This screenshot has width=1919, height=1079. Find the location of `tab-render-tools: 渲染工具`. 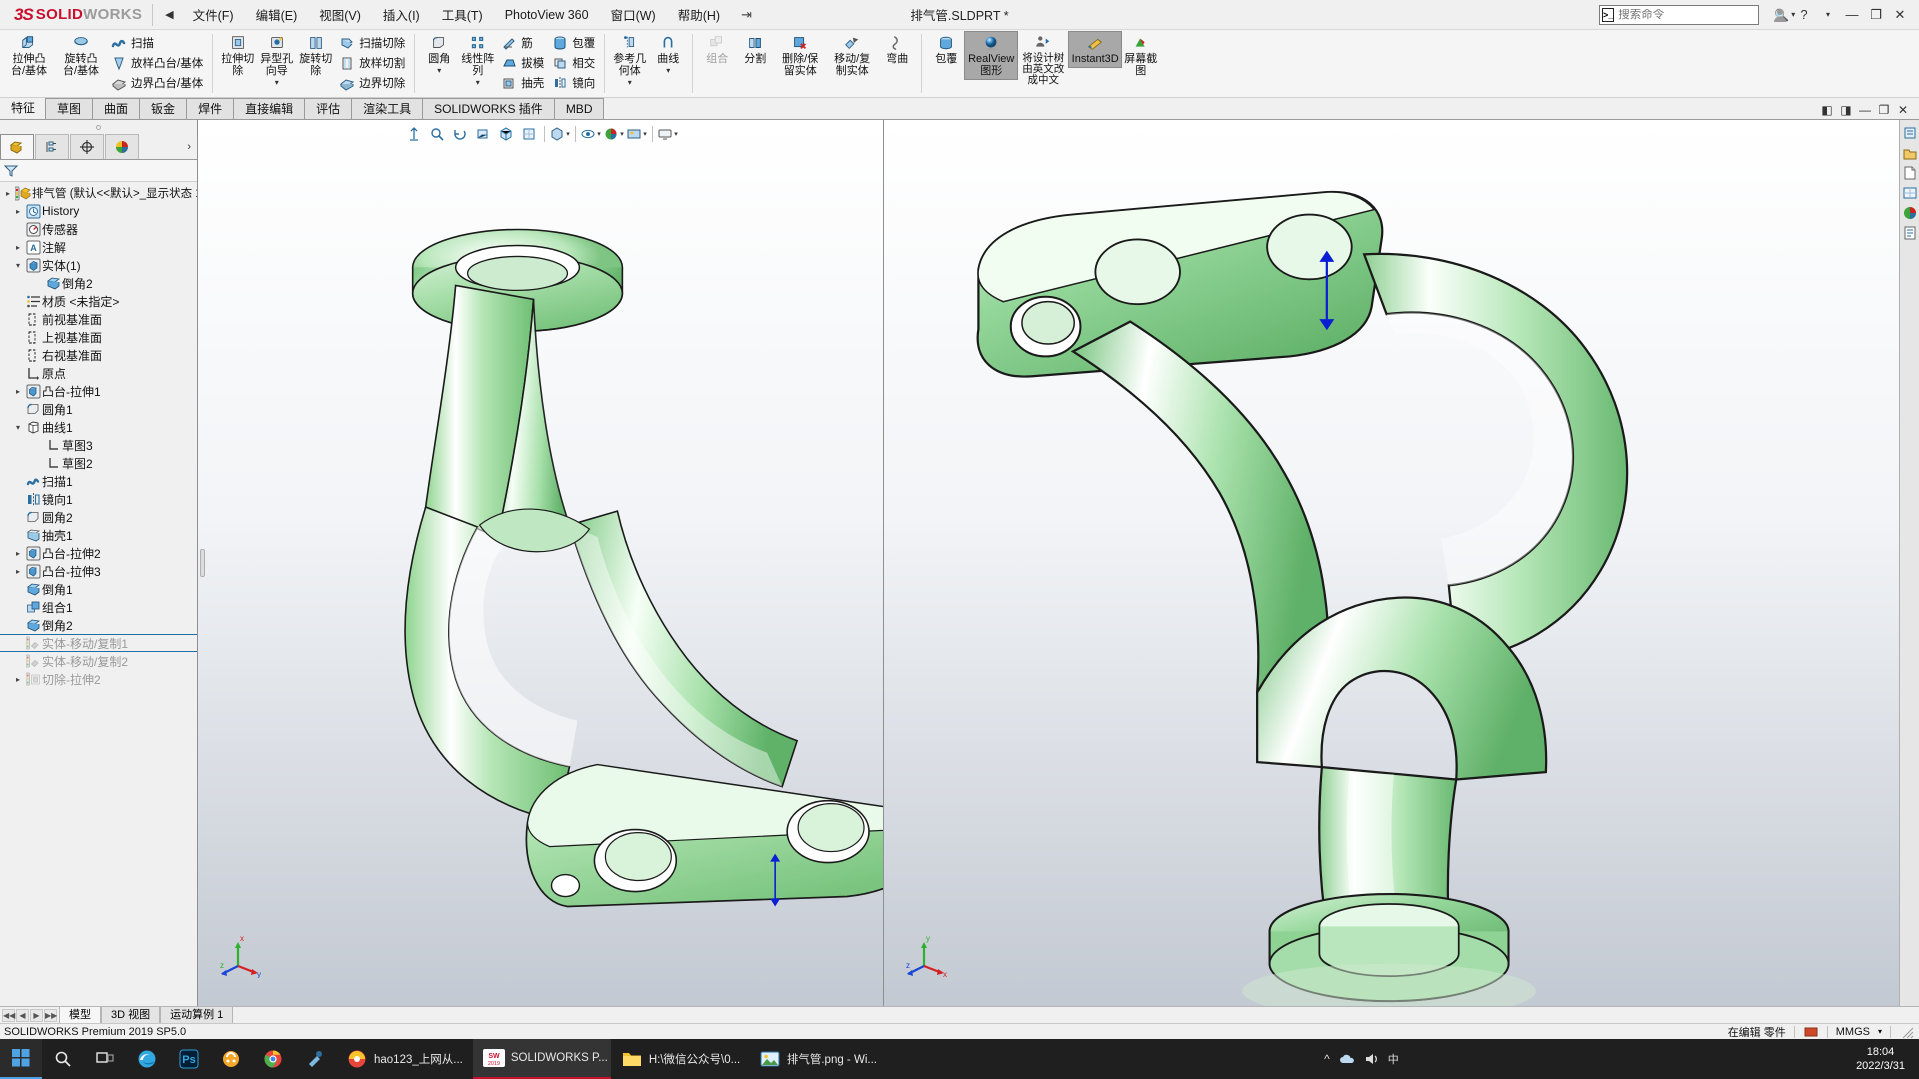

tab-render-tools: 渲染工具 is located at coordinates (387, 108).